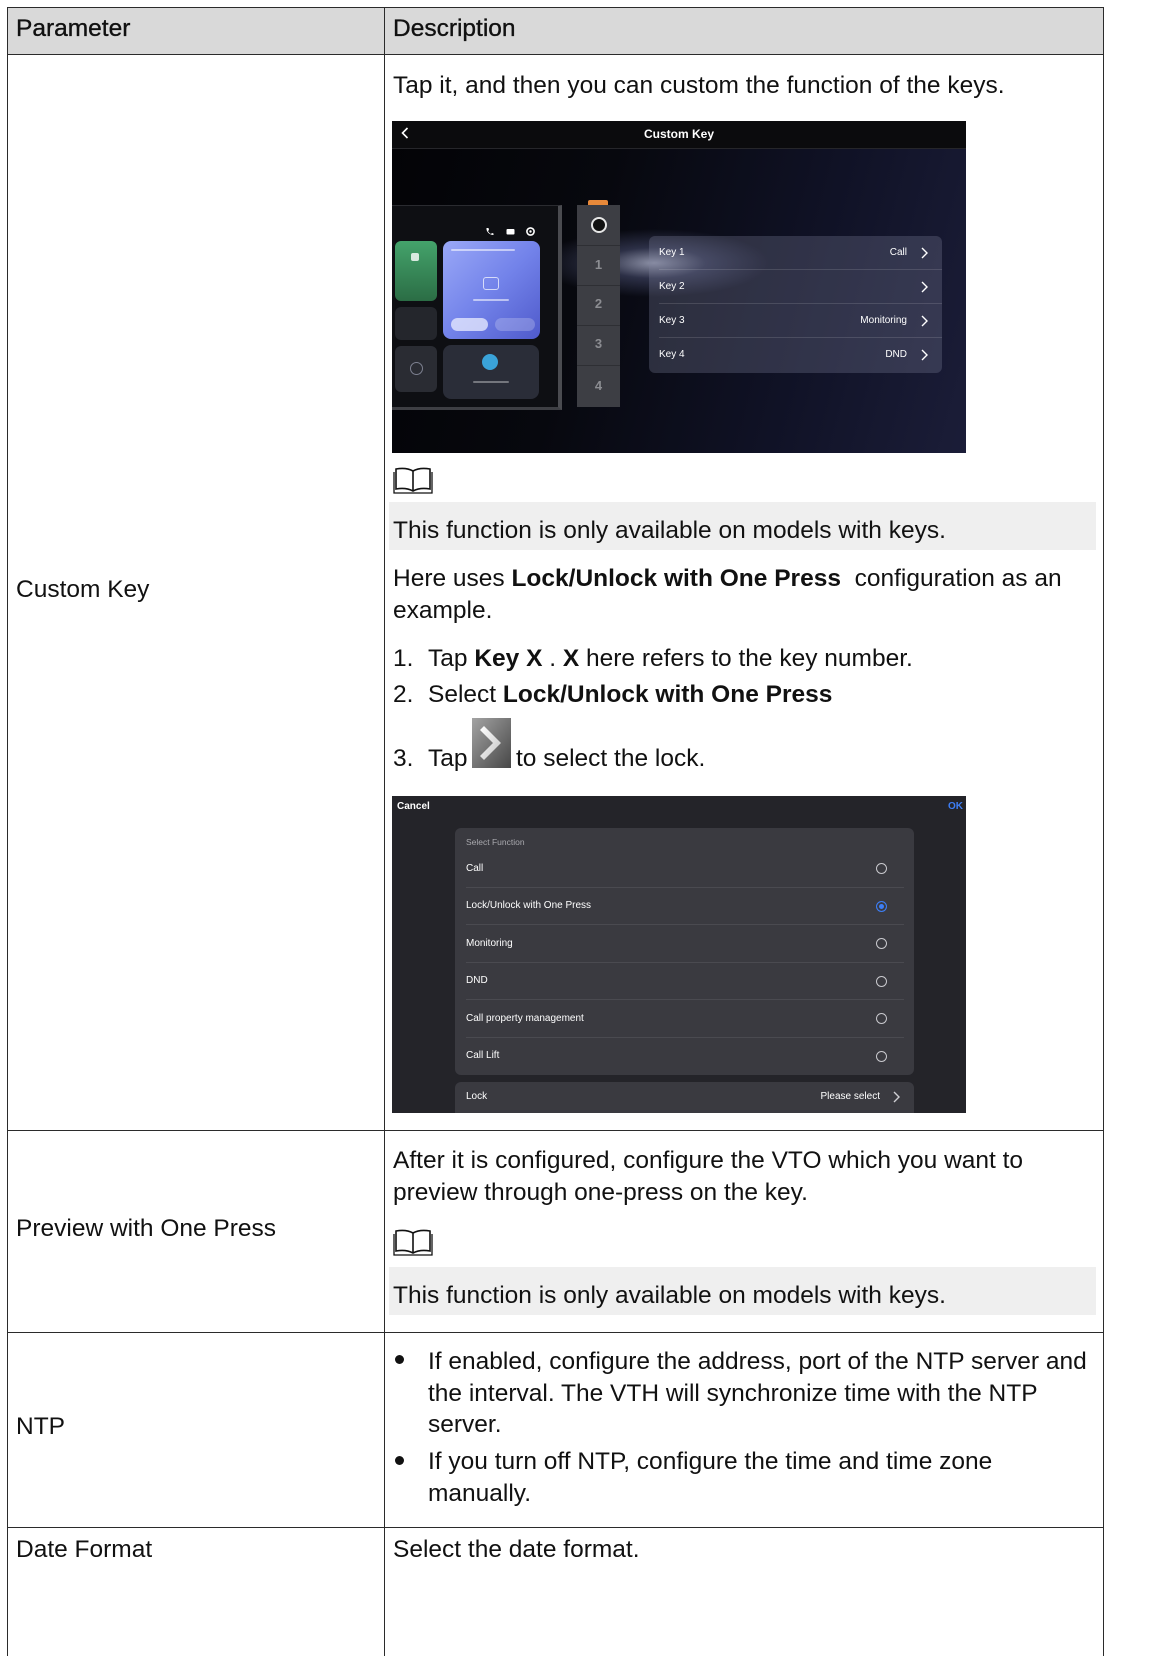  What do you see at coordinates (491, 743) in the screenshot?
I see `chevron-right-button-icon` at bounding box center [491, 743].